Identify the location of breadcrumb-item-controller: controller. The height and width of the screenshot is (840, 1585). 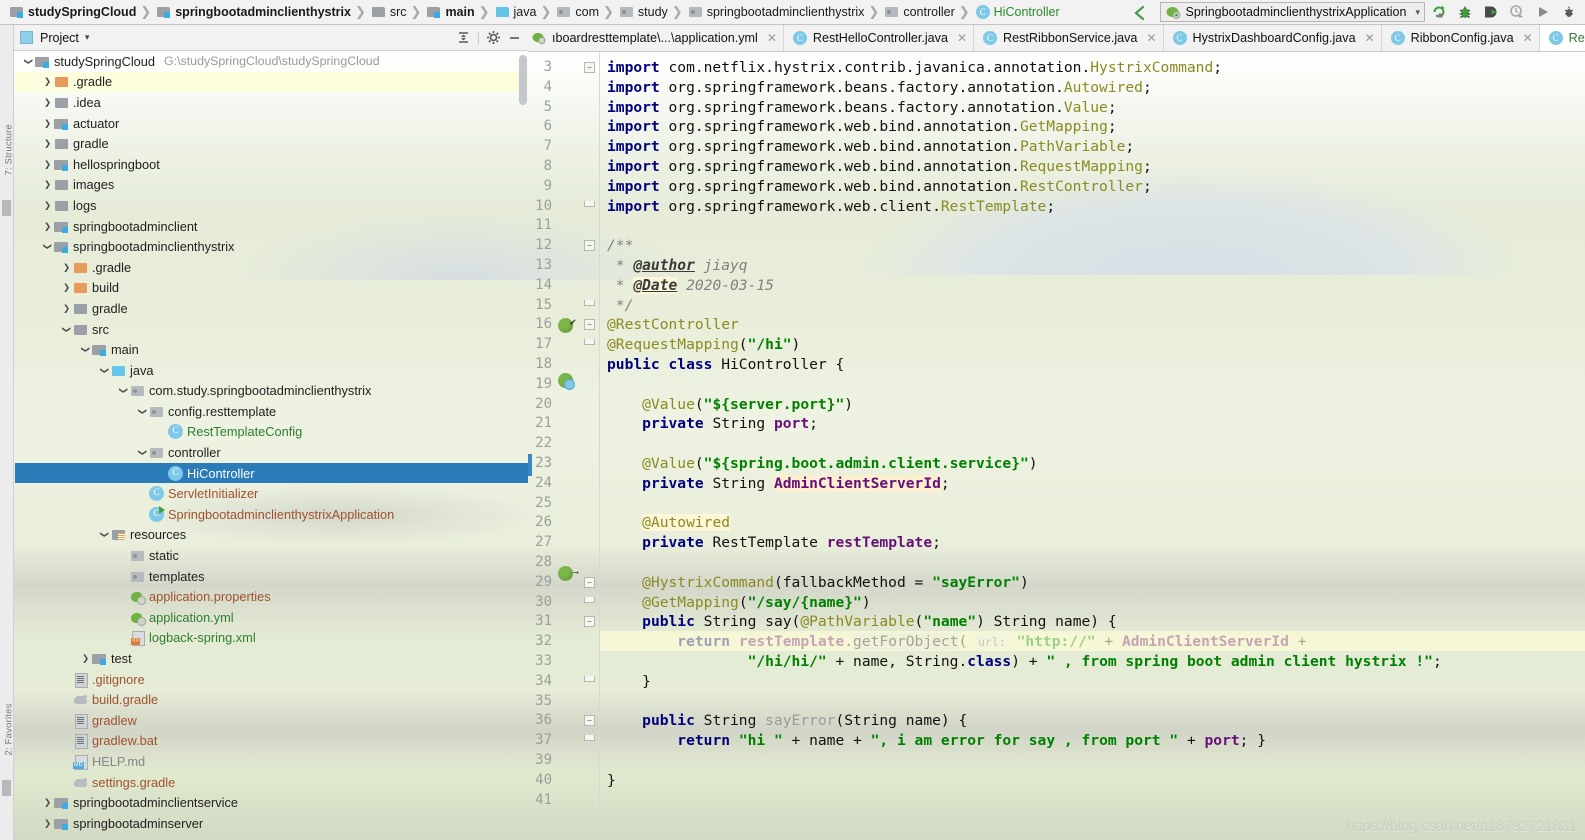
(918, 12).